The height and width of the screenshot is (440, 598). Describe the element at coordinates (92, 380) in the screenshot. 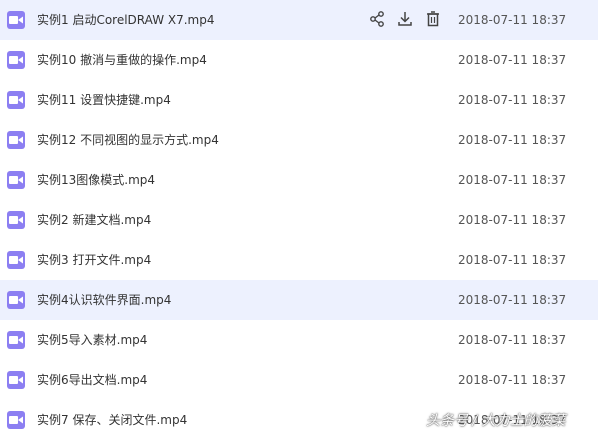

I see `file-name: 实例6导出文档.mp4` at that location.